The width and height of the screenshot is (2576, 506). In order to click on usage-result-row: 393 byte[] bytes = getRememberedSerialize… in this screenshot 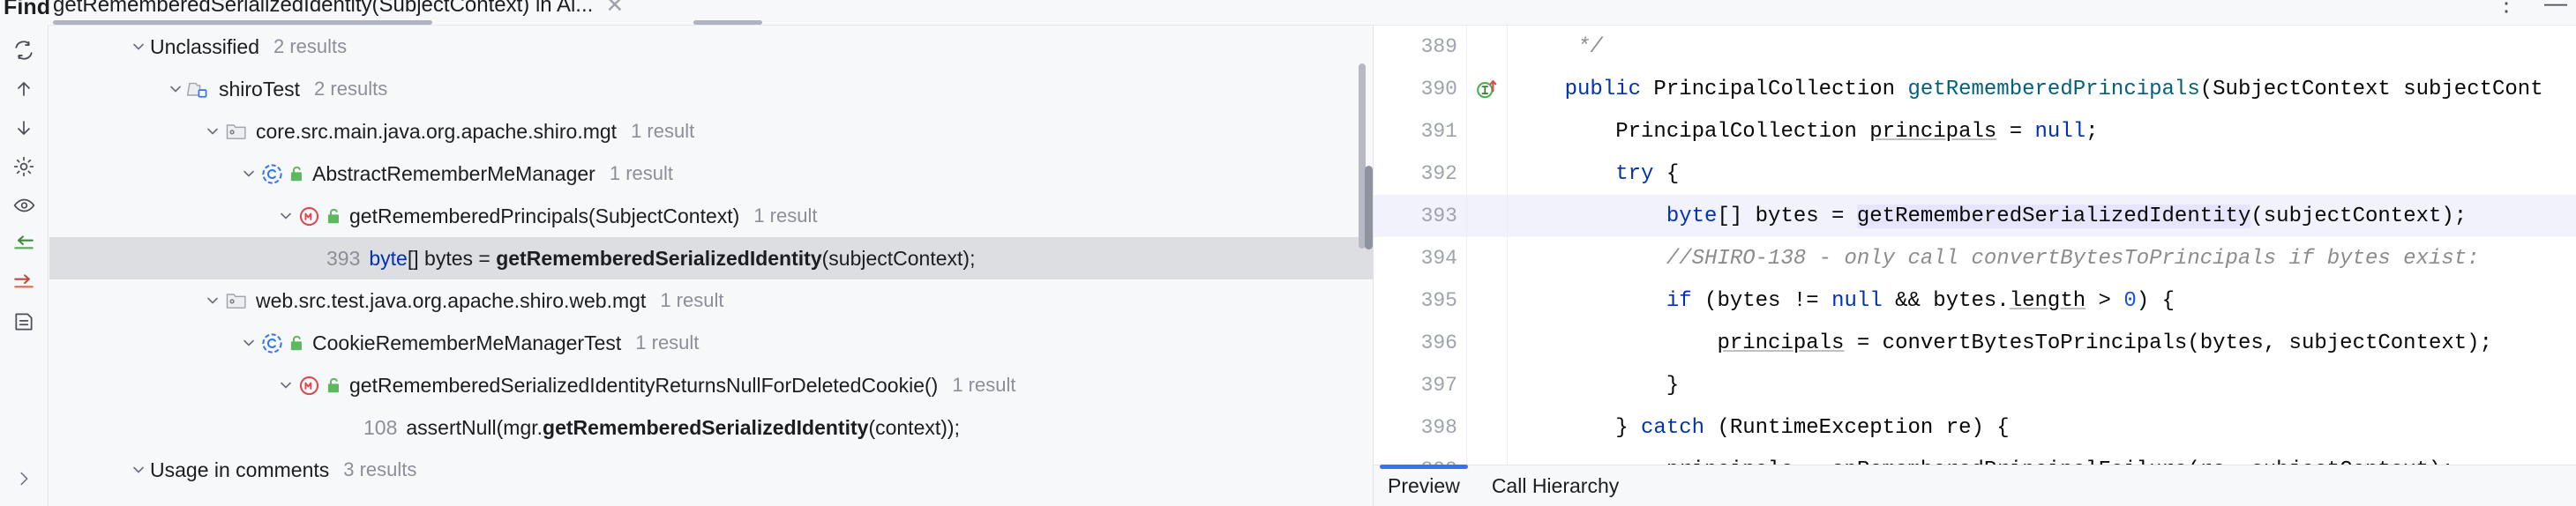, I will do `click(711, 258)`.